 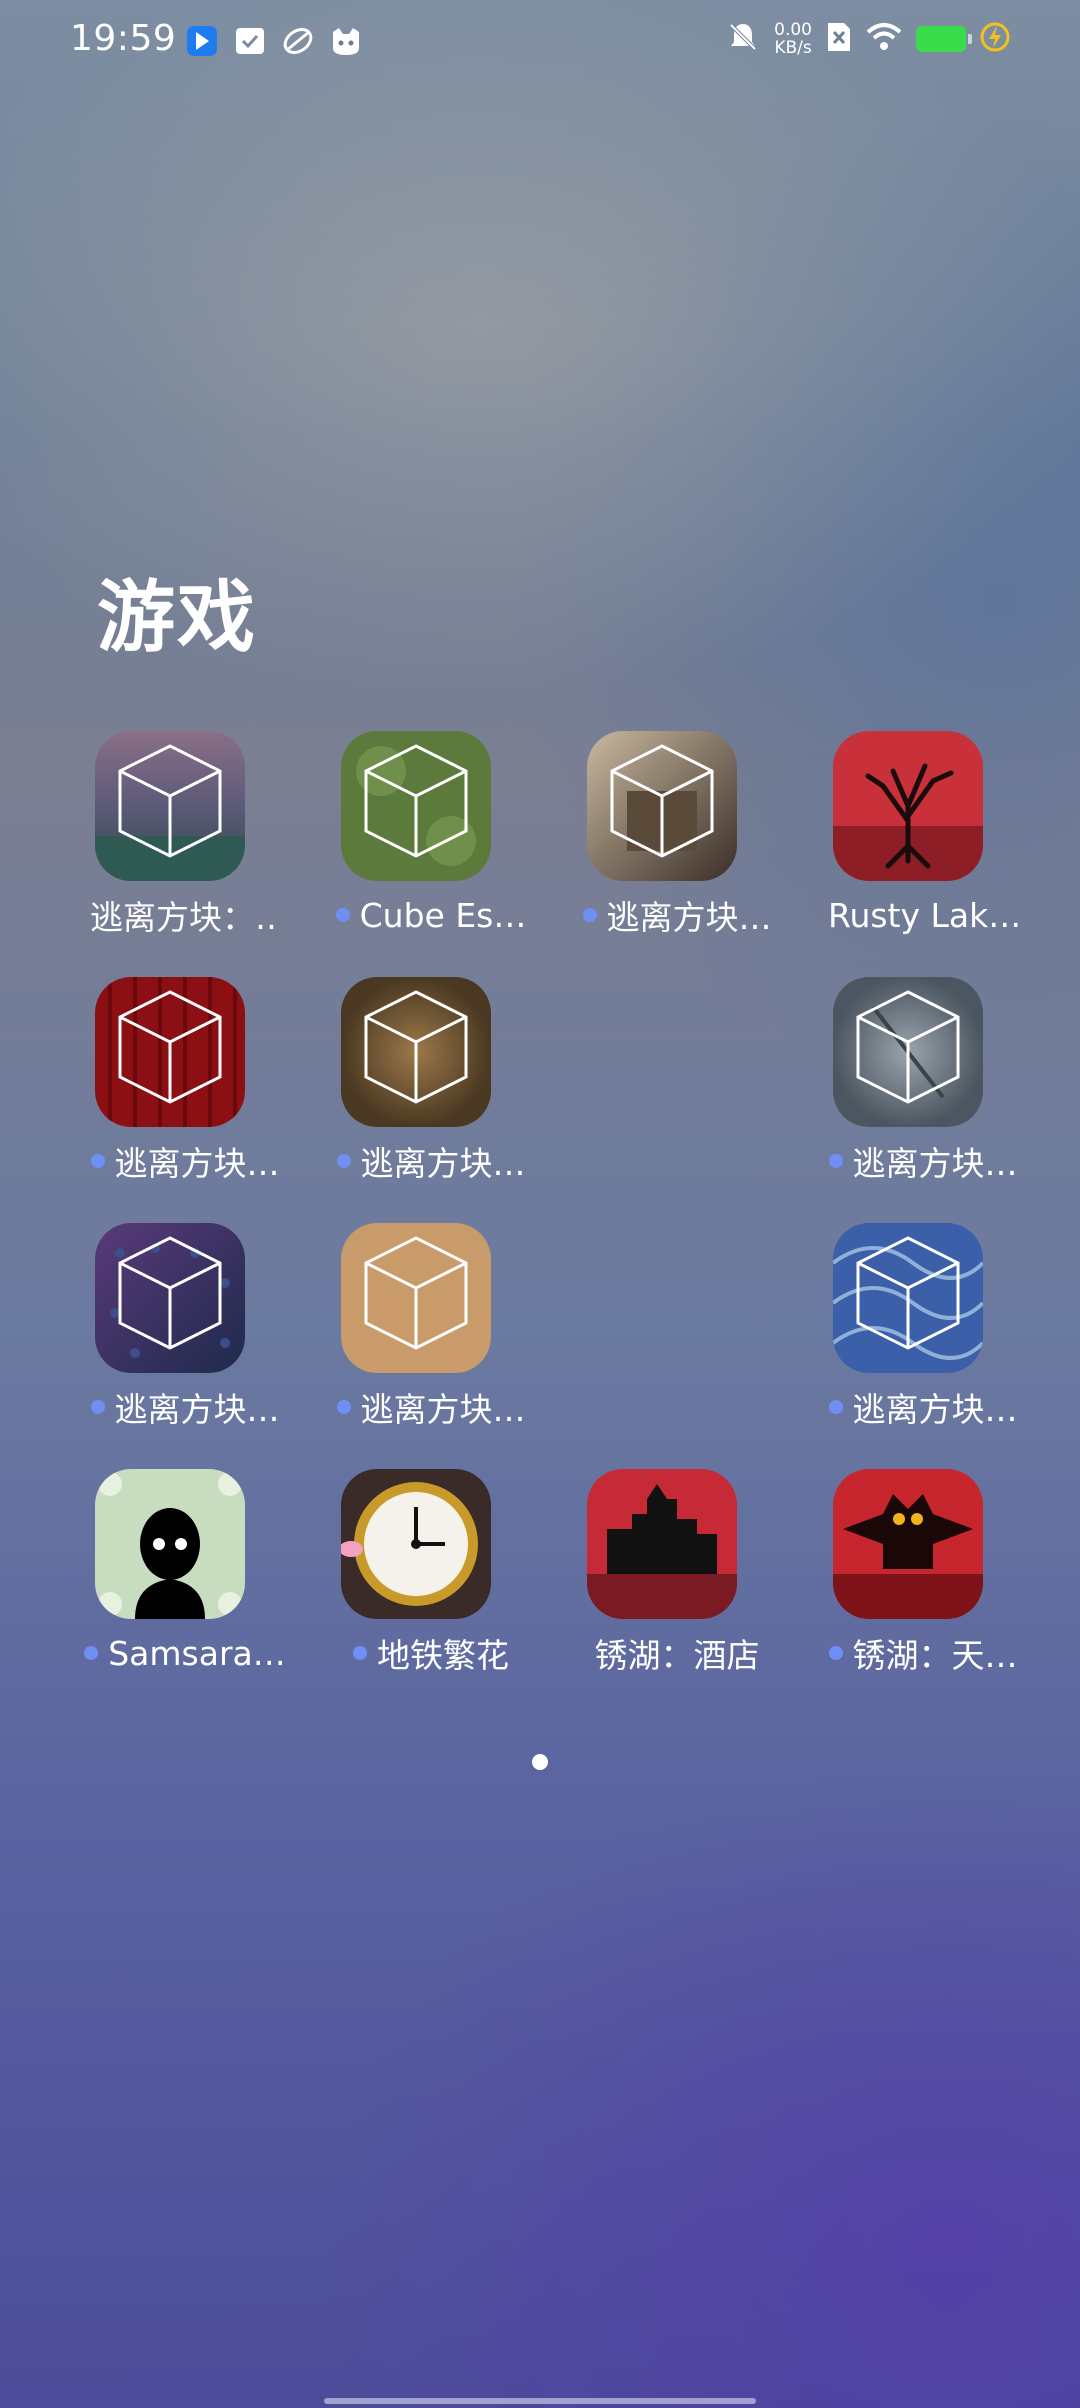 I want to click on system-status-icons: 0.00 KB/s, so click(x=868, y=39).